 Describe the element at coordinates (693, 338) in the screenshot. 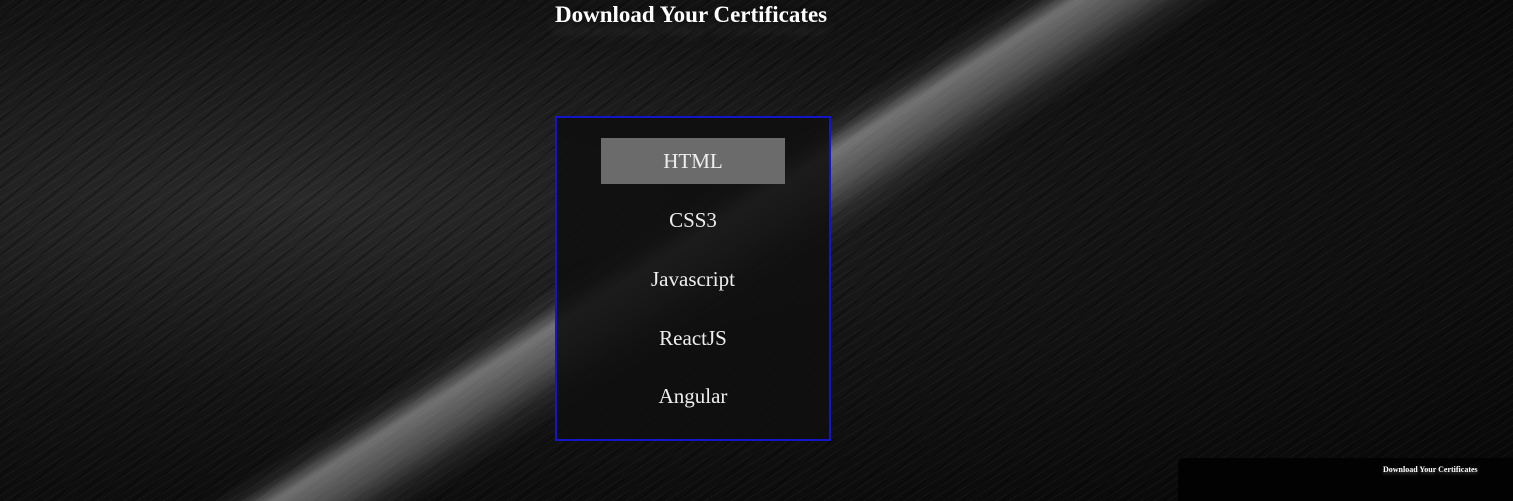

I see `certificate-item-reactjs: ReactJS` at that location.